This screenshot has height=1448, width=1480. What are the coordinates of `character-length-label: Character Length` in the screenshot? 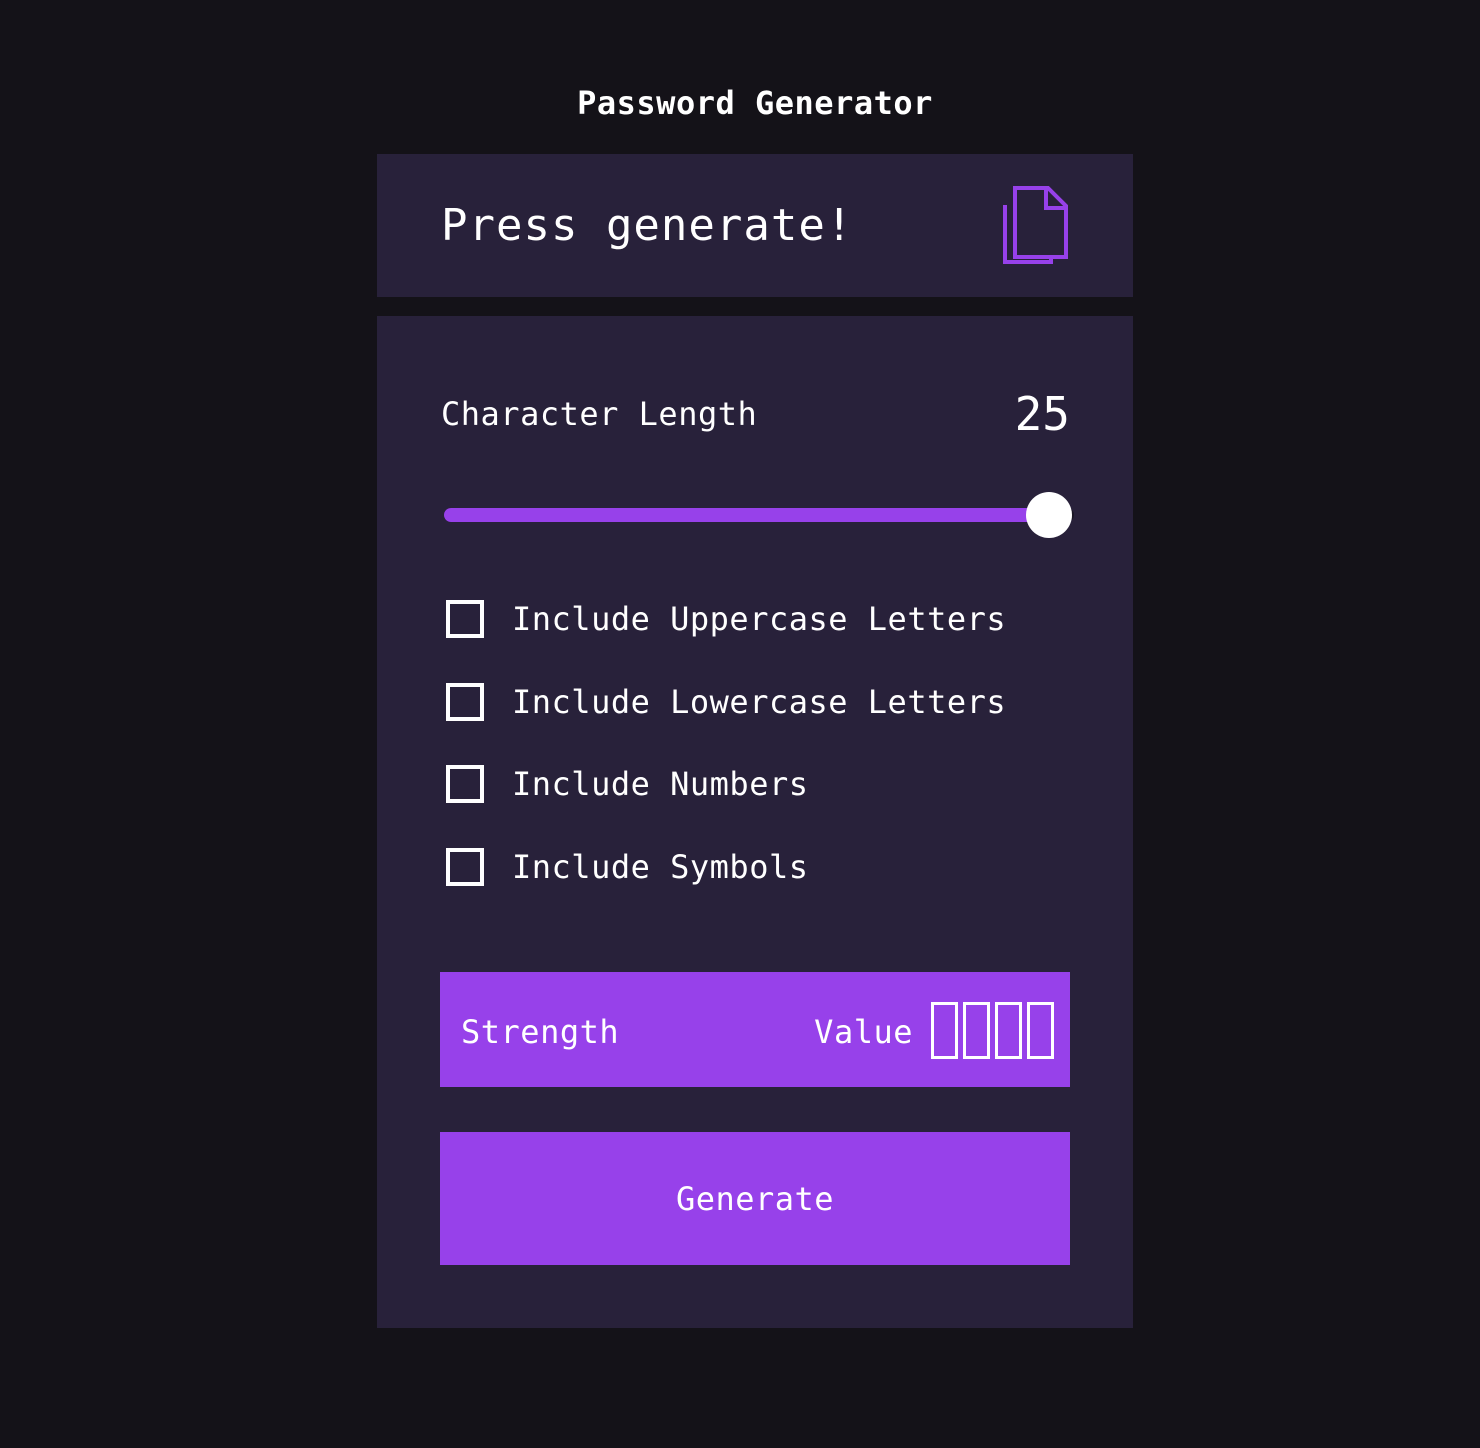 It's located at (599, 414).